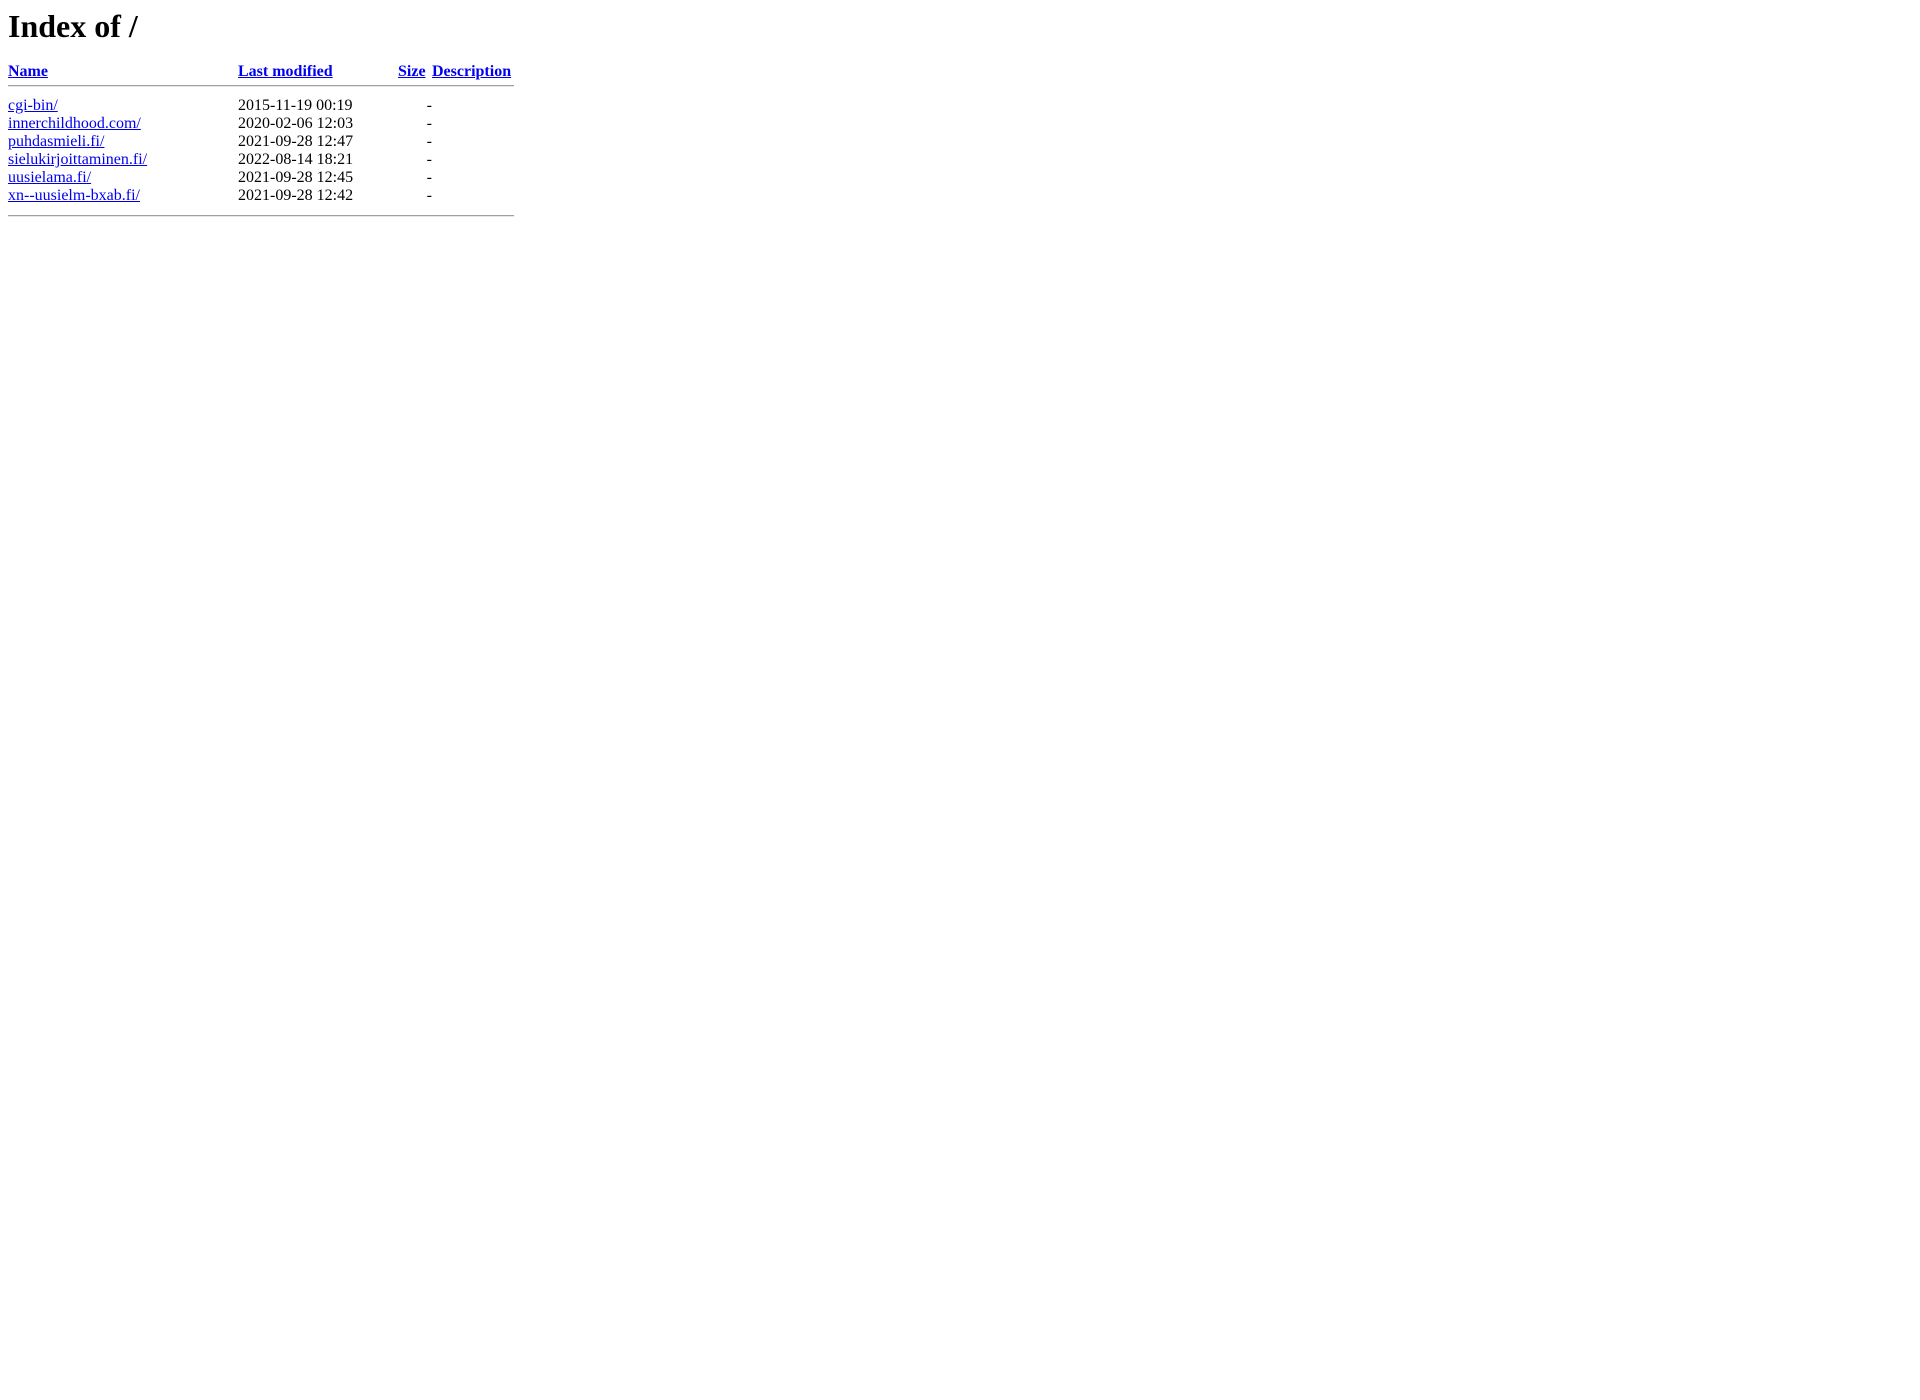 Image resolution: width=1920 pixels, height=1400 pixels. Describe the element at coordinates (123, 106) in the screenshot. I see `cell-name: cgi-bin/` at that location.